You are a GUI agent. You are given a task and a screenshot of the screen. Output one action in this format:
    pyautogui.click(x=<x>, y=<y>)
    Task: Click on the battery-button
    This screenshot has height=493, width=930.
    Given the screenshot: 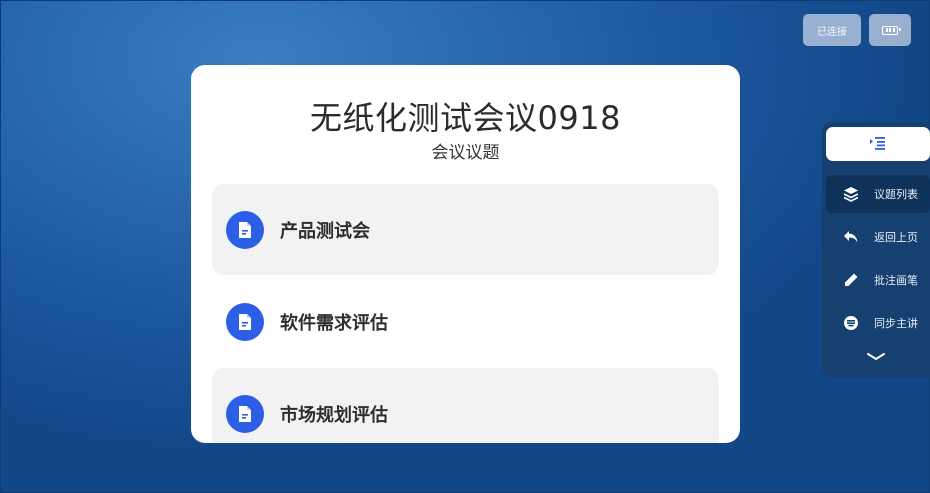 What is the action you would take?
    pyautogui.click(x=890, y=30)
    